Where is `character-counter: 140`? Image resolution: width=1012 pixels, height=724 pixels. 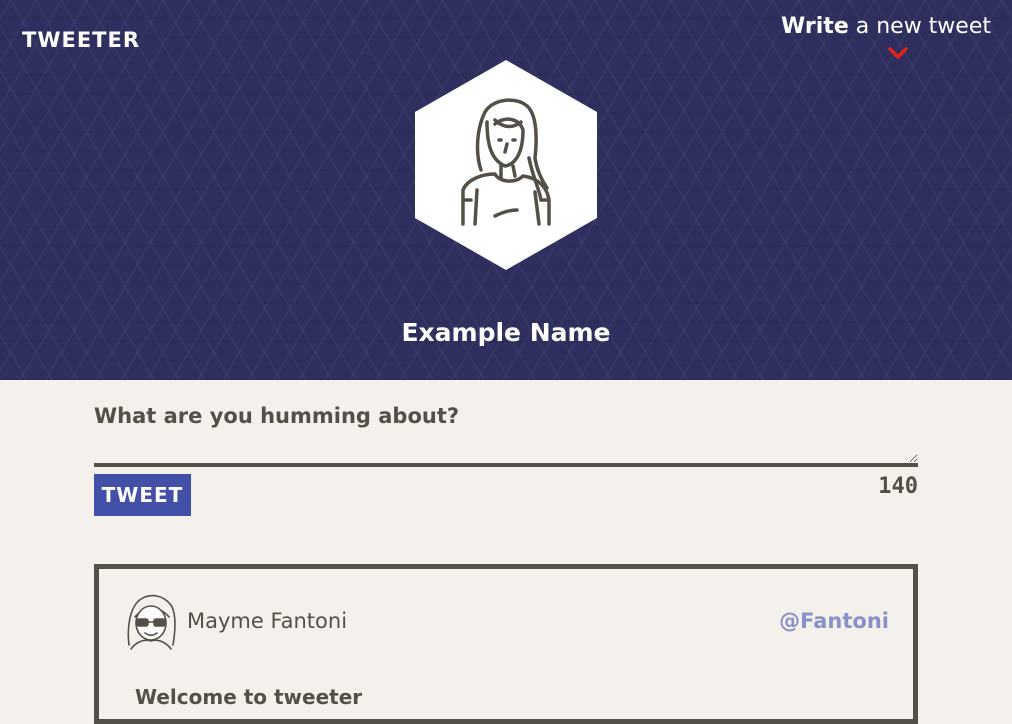
character-counter: 140 is located at coordinates (898, 486).